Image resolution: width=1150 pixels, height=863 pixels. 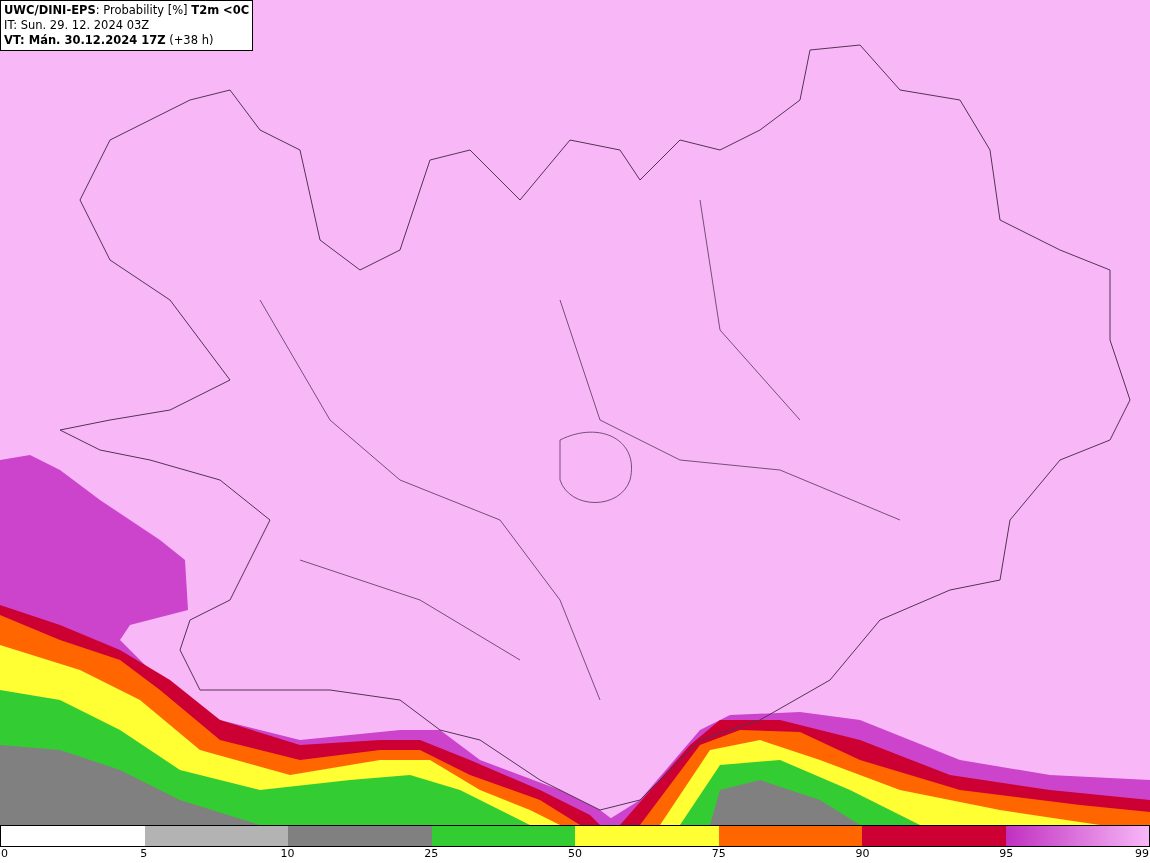 What do you see at coordinates (862, 854) in the screenshot?
I see `legend-label: 90` at bounding box center [862, 854].